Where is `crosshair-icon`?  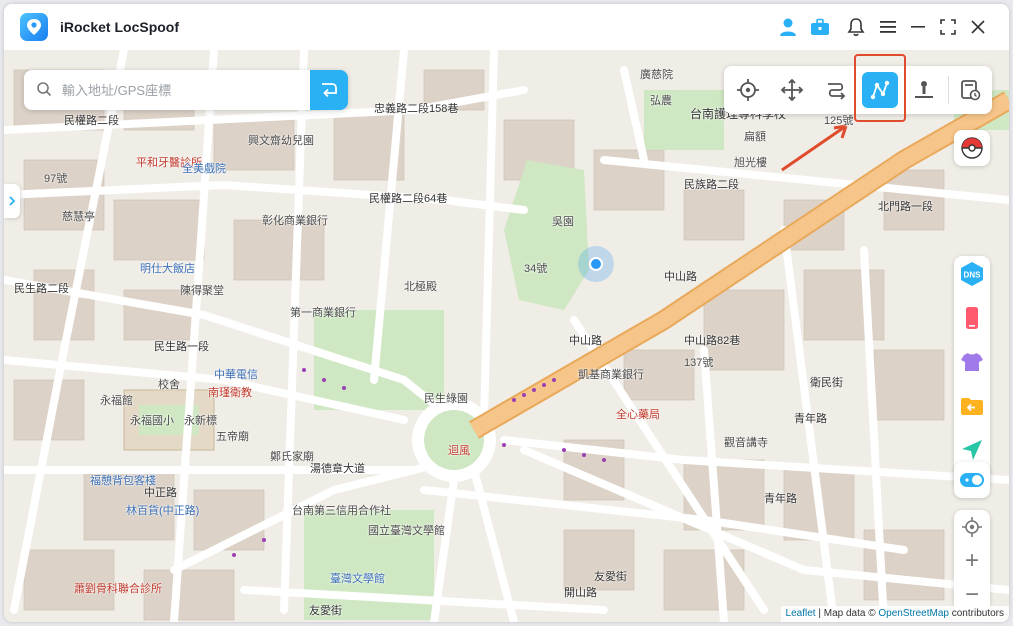
crosshair-icon is located at coordinates (748, 90).